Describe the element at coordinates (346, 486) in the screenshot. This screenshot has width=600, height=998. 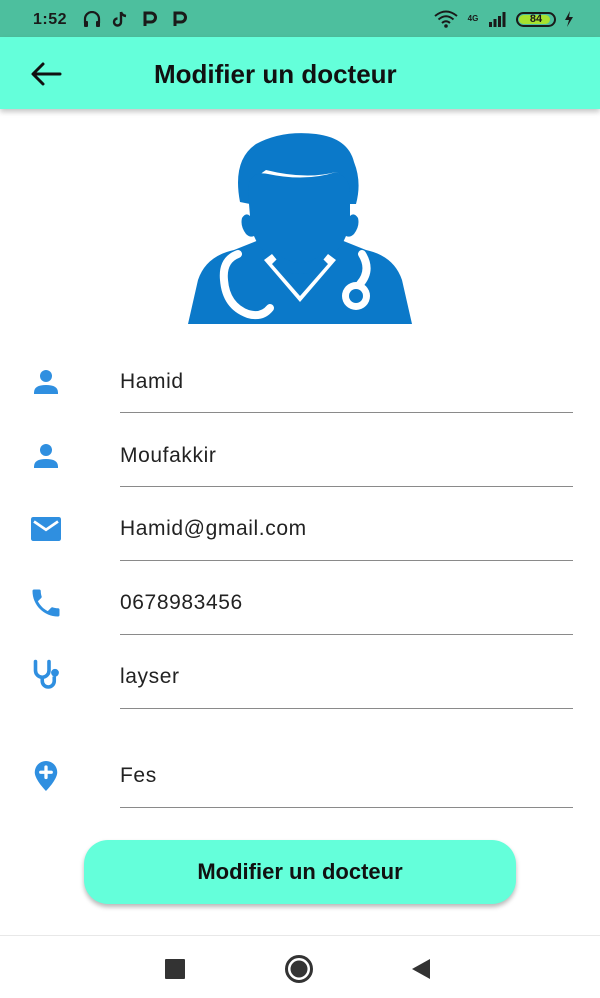
I see `last-name-underline` at that location.